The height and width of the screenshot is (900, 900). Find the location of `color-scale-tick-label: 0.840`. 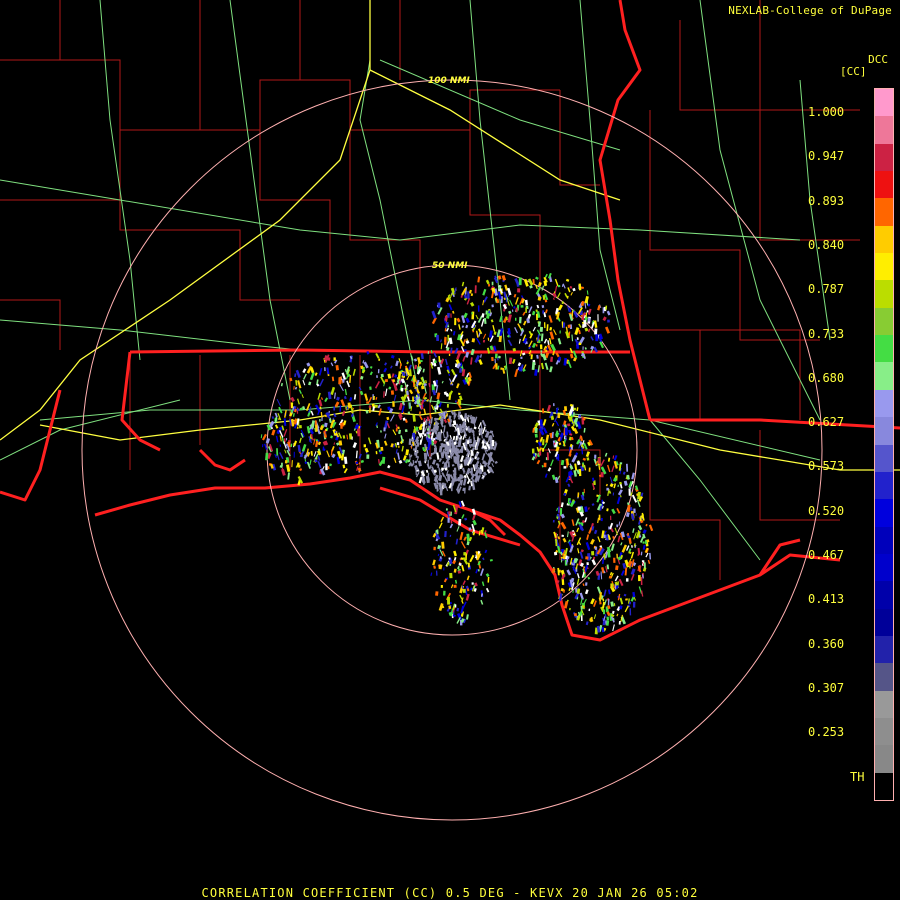

color-scale-tick-label: 0.840 is located at coordinates (826, 245).